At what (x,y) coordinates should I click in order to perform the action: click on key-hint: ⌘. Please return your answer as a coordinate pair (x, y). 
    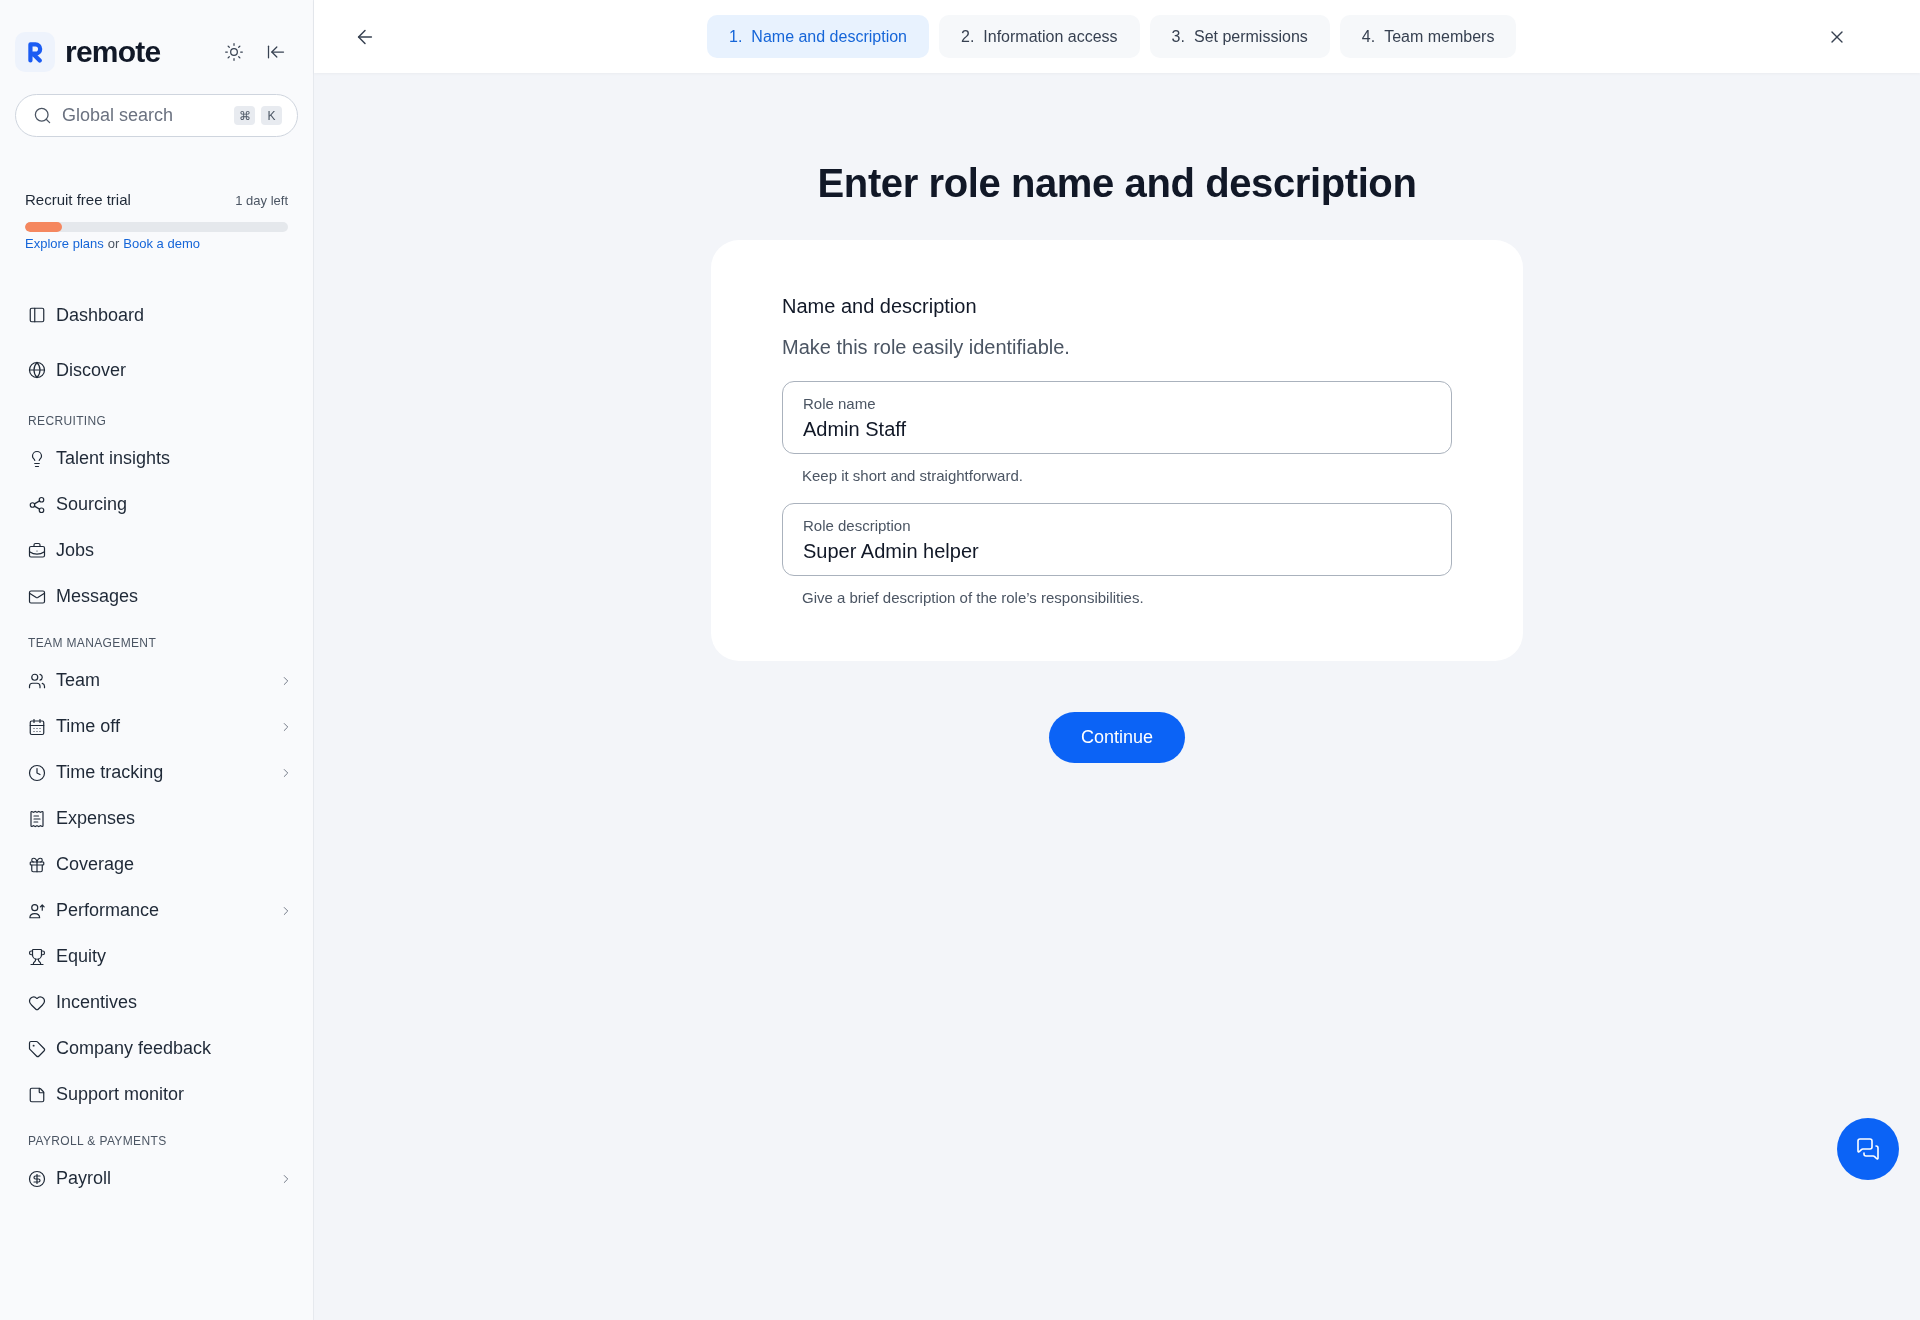
    Looking at the image, I should click on (244, 115).